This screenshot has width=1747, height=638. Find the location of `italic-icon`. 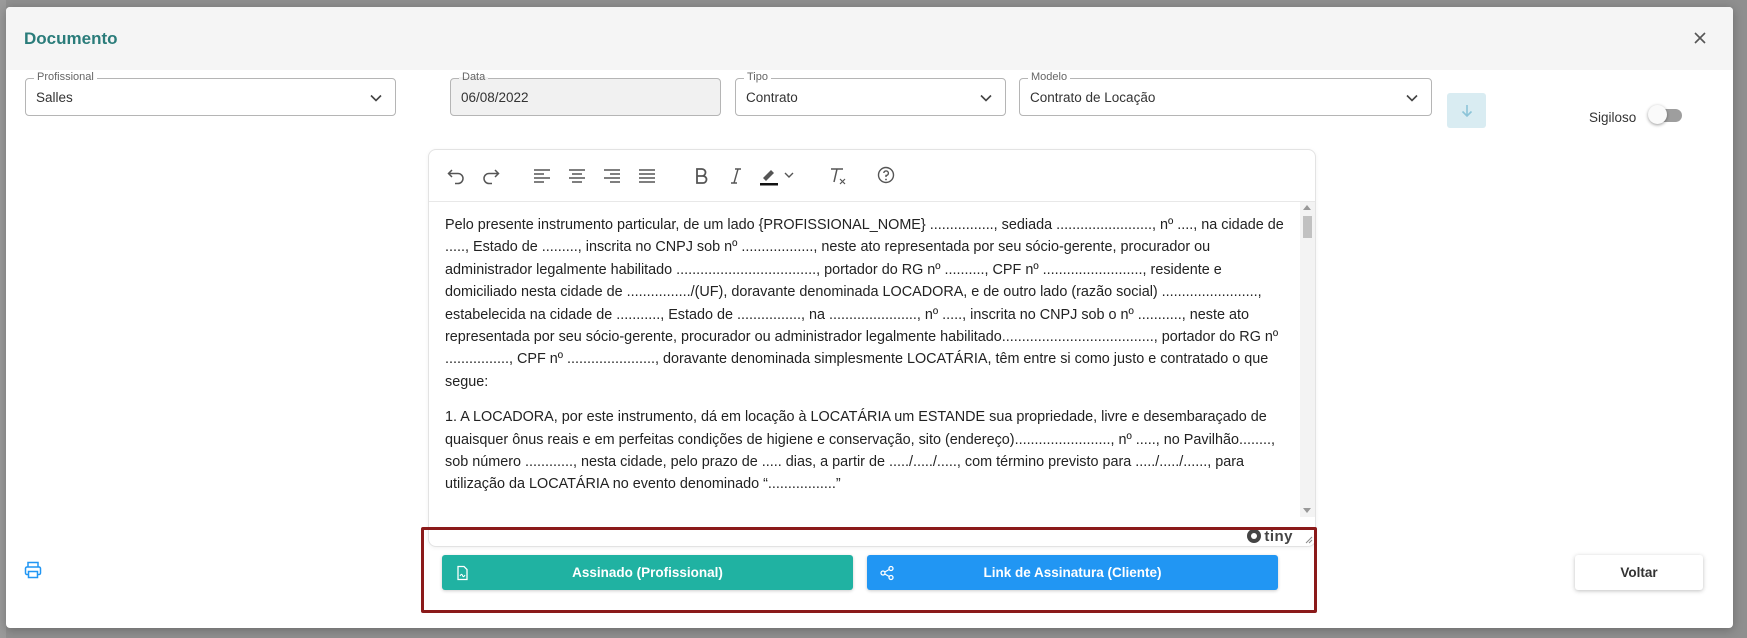

italic-icon is located at coordinates (736, 175).